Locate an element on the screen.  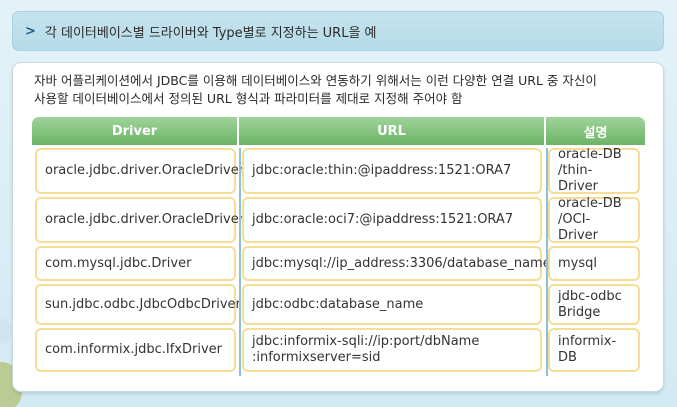
description-cell: informix-DB is located at coordinates (594, 350).